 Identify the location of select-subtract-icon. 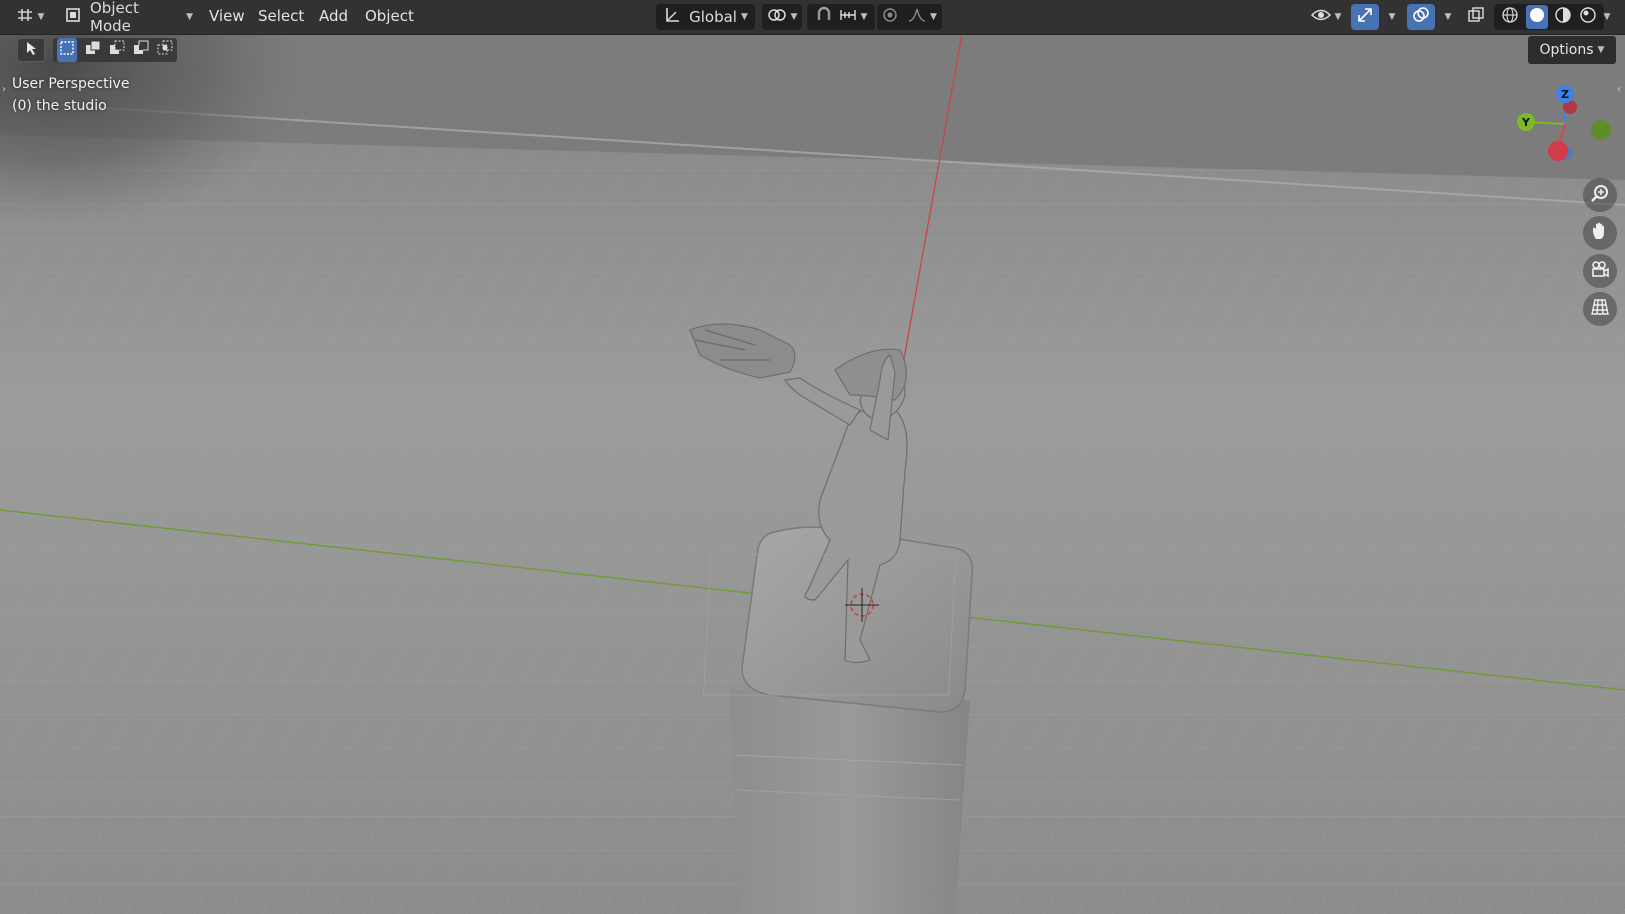
(117, 50).